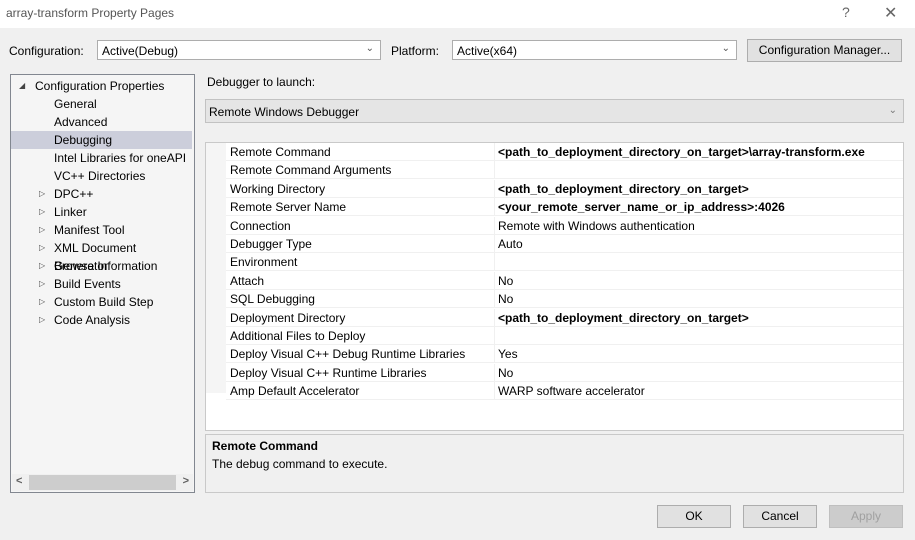 The width and height of the screenshot is (915, 540). I want to click on chevron-down-icon: ⌄, so click(892, 110).